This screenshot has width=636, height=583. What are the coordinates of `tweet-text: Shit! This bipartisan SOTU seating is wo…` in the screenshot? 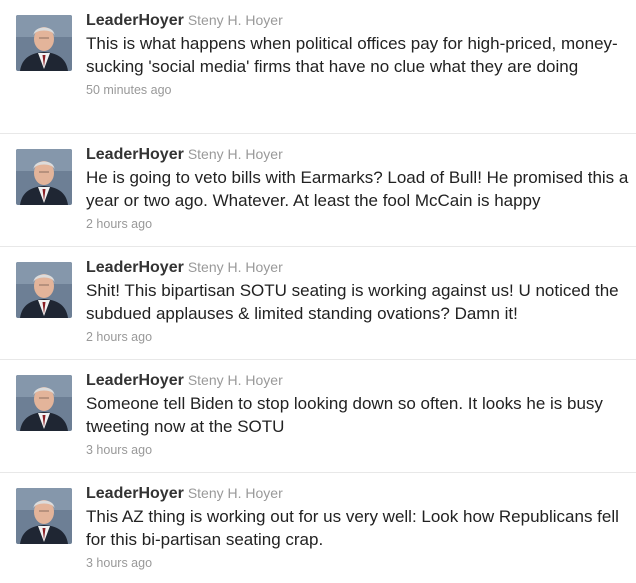 It's located at (352, 302).